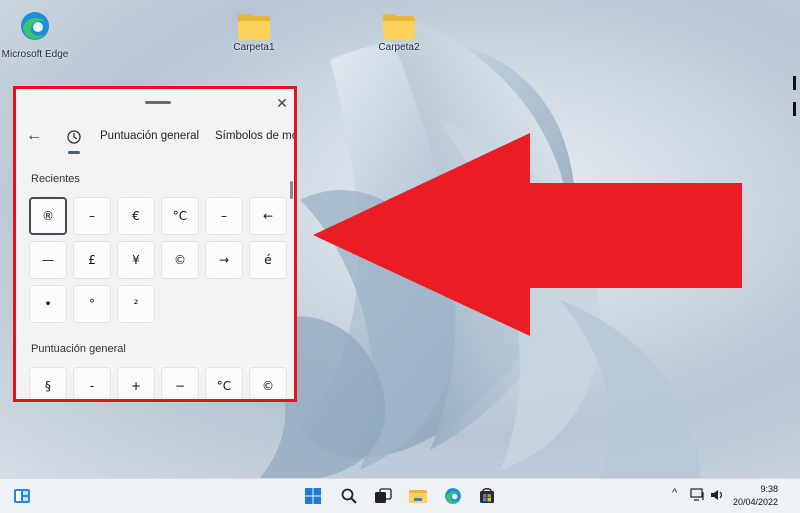 The image size is (800, 513). What do you see at coordinates (92, 383) in the screenshot?
I see `symbol-key: -` at bounding box center [92, 383].